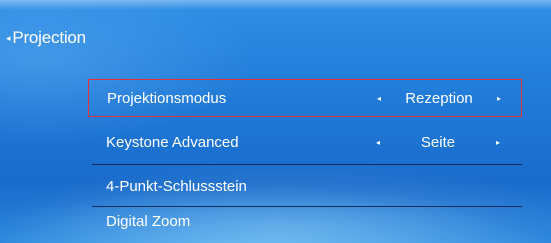 The width and height of the screenshot is (551, 243). What do you see at coordinates (439, 98) in the screenshot?
I see `menu-item-value: Rezeption` at bounding box center [439, 98].